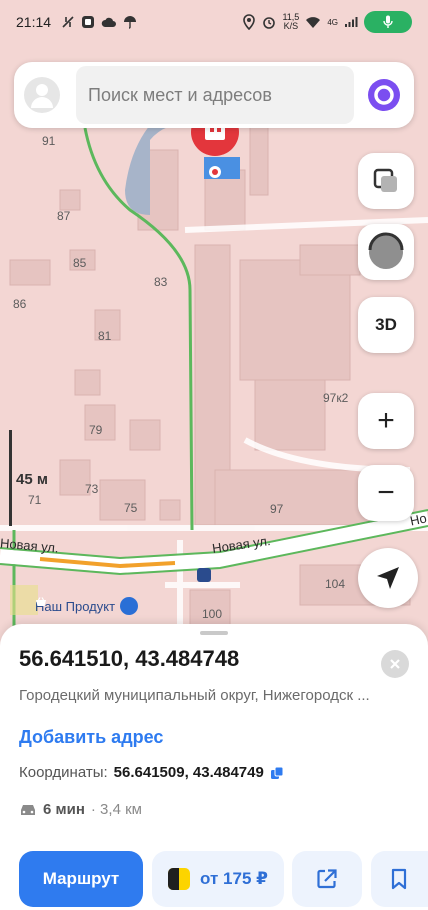 This screenshot has width=428, height=910. Describe the element at coordinates (214, 633) in the screenshot. I see `sheet-grabber` at that location.